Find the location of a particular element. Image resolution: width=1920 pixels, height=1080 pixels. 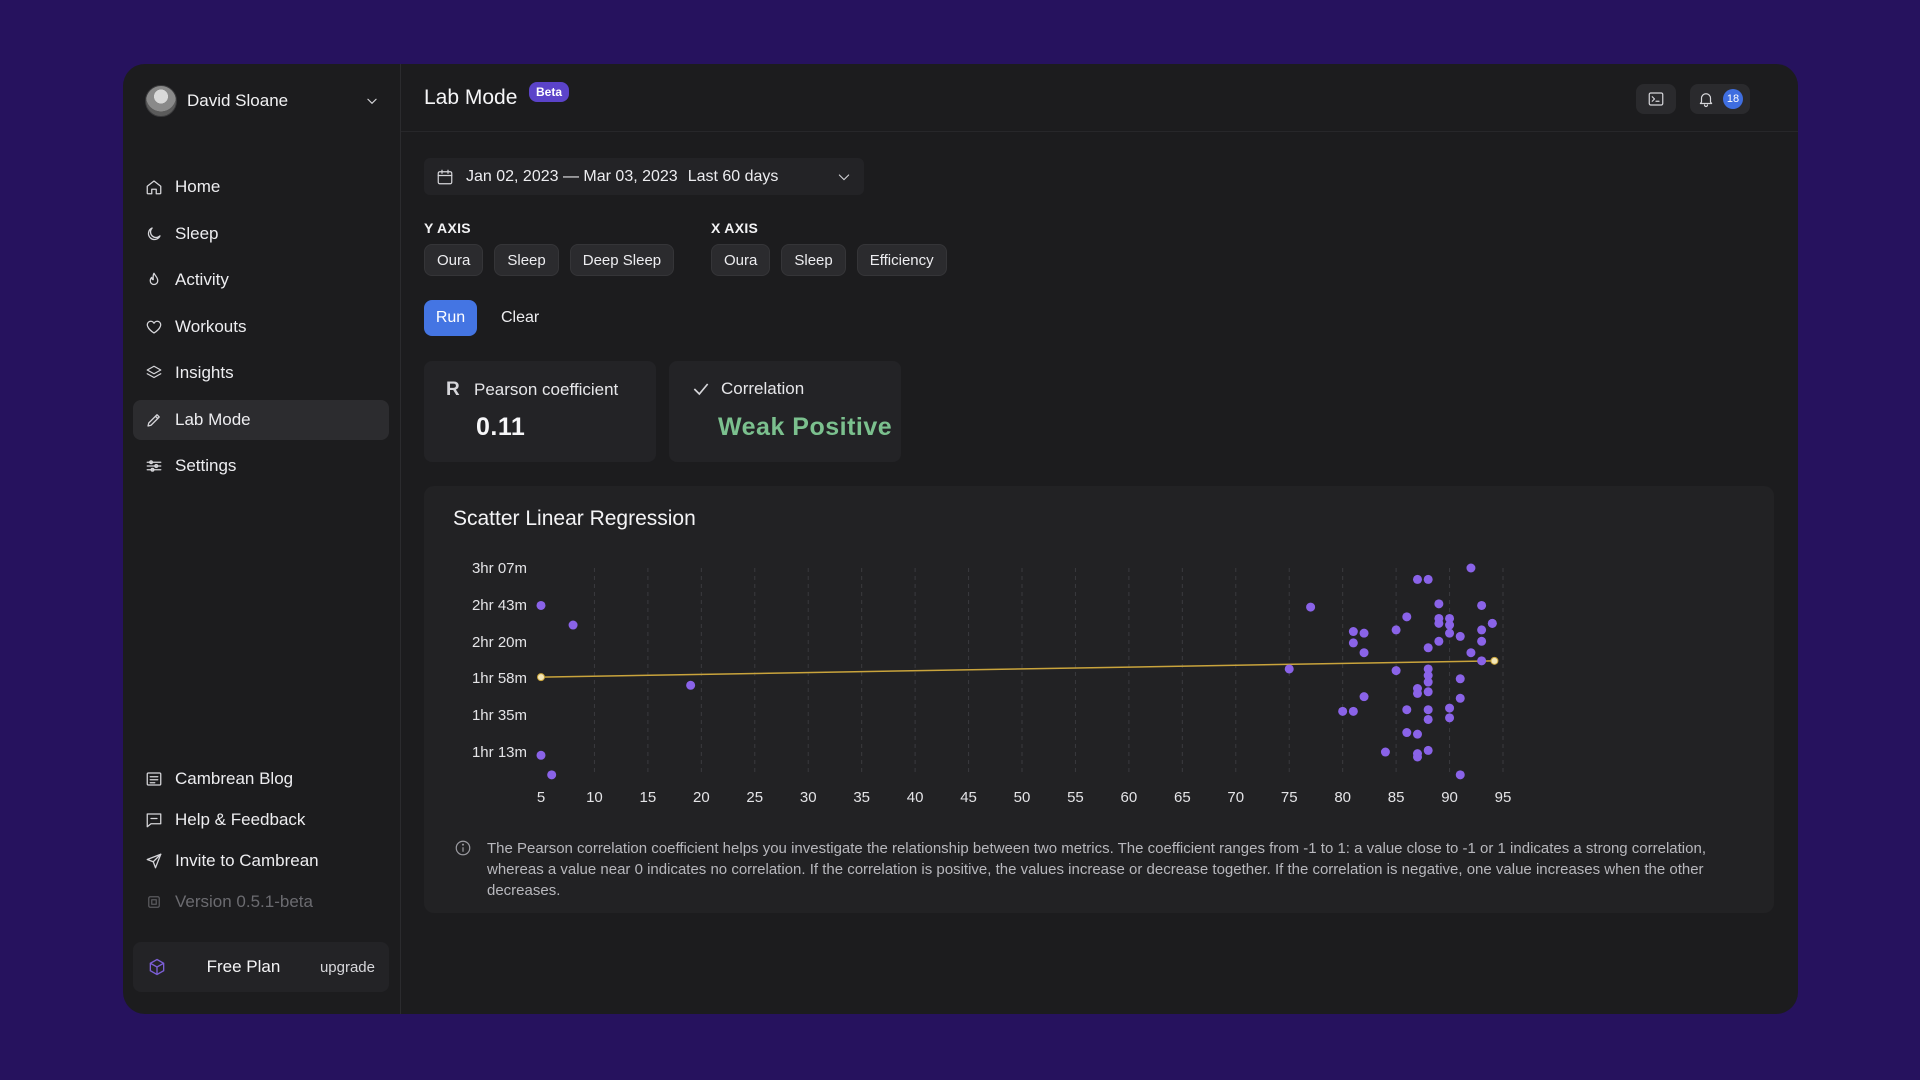

y-tick-label: 3hr 07m is located at coordinates (499, 568).